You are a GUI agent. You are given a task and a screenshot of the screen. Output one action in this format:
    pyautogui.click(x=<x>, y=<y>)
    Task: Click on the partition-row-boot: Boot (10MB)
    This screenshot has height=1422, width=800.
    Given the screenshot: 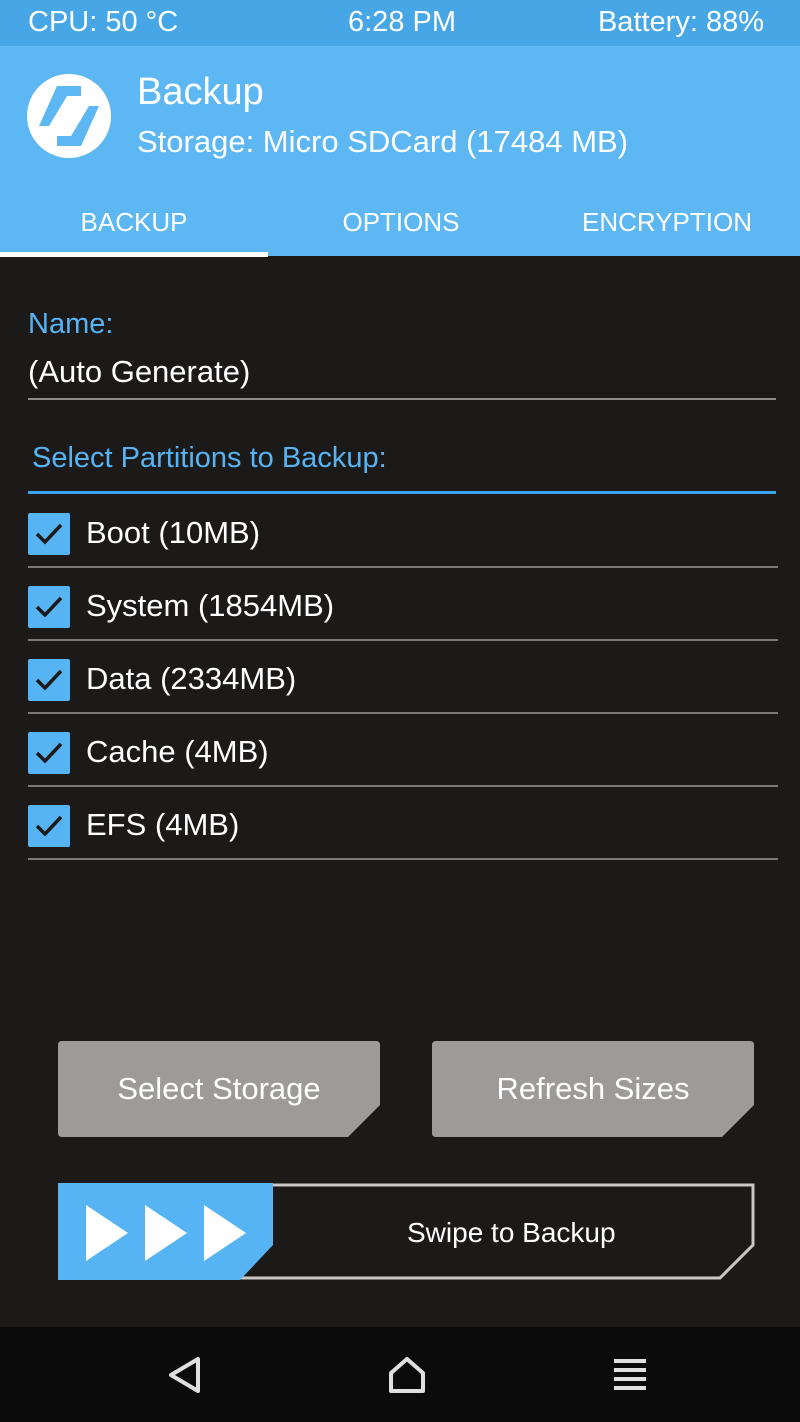 What is the action you would take?
    pyautogui.click(x=403, y=532)
    